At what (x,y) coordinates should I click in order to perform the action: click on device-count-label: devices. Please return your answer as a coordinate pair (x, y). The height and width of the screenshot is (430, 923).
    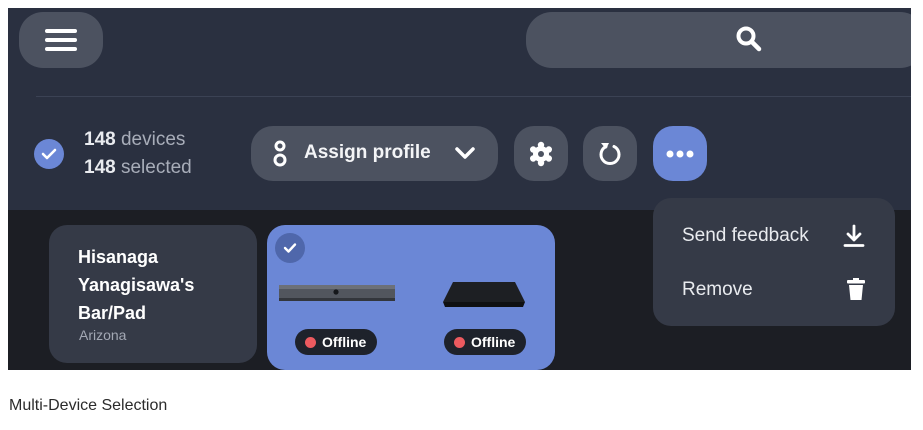
    Looking at the image, I should click on (153, 139).